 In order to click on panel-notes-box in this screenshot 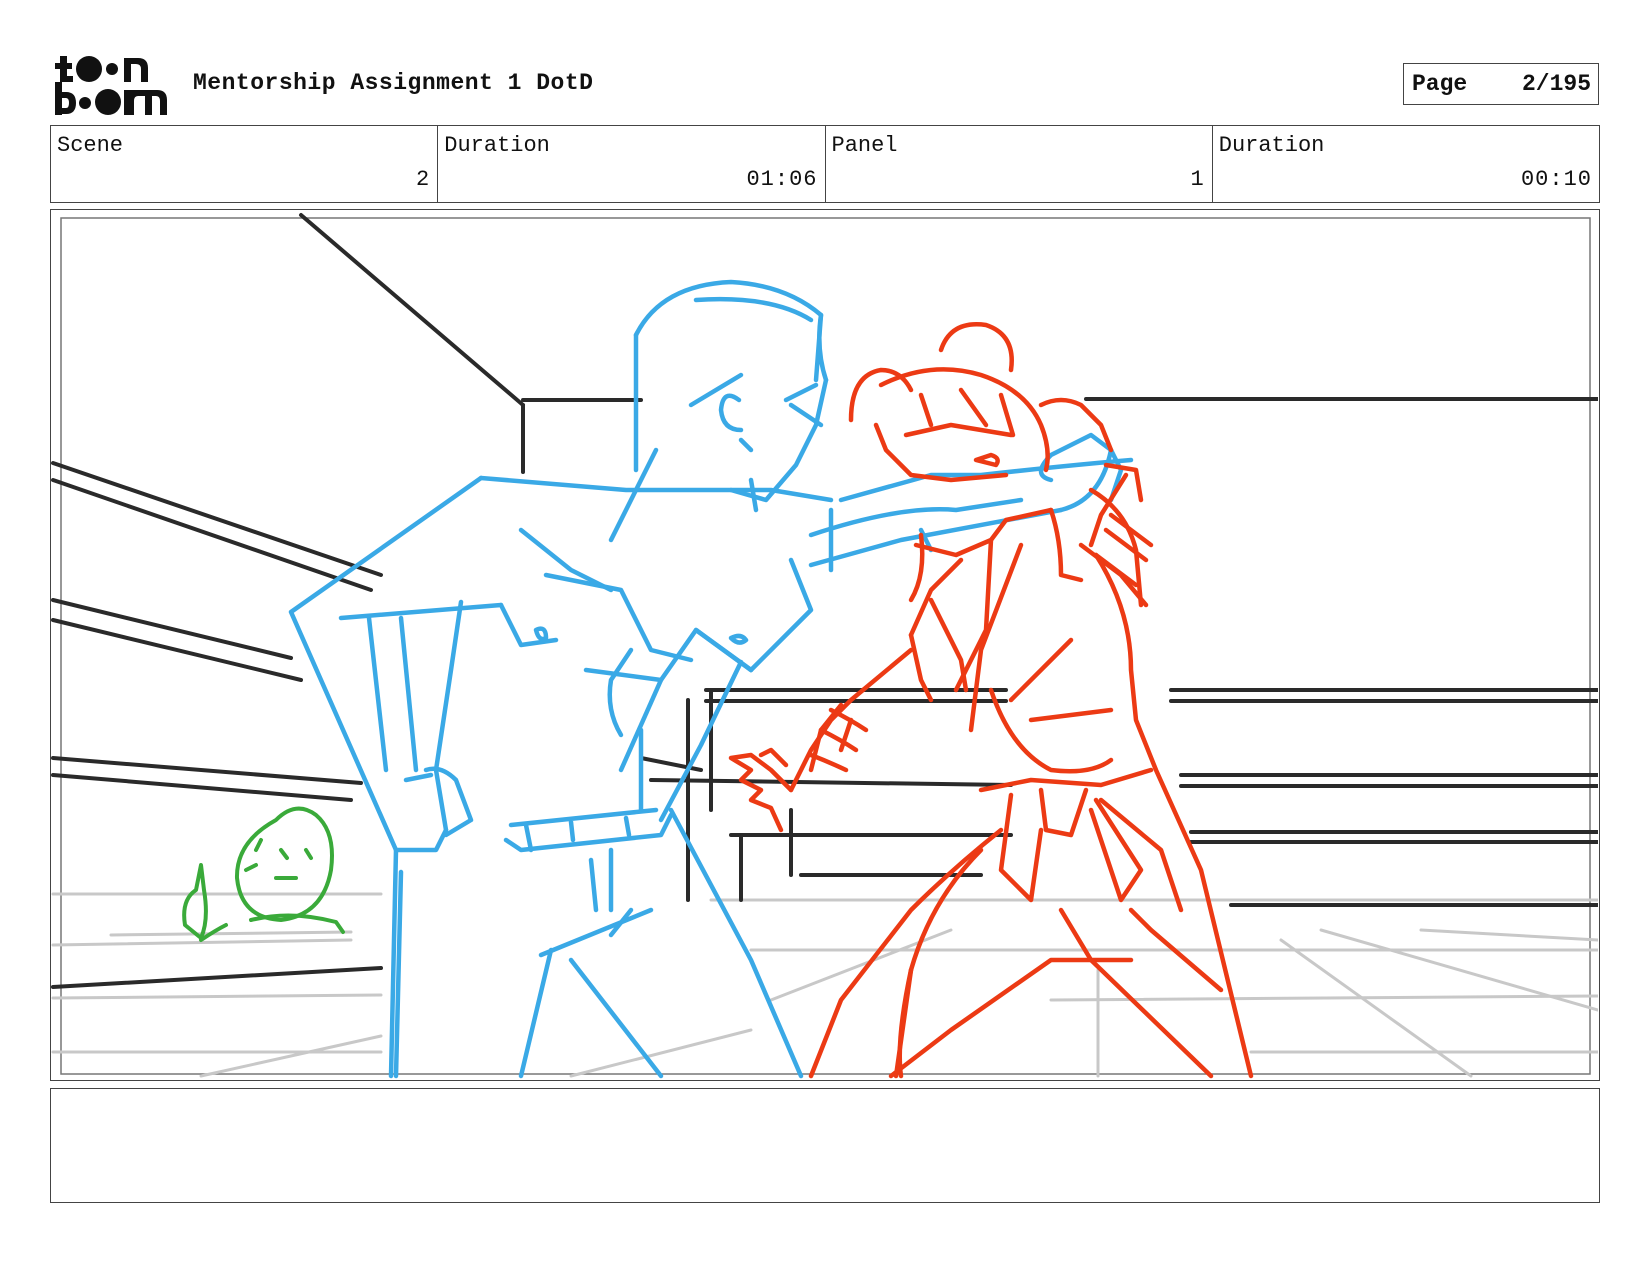, I will do `click(825, 1145)`.